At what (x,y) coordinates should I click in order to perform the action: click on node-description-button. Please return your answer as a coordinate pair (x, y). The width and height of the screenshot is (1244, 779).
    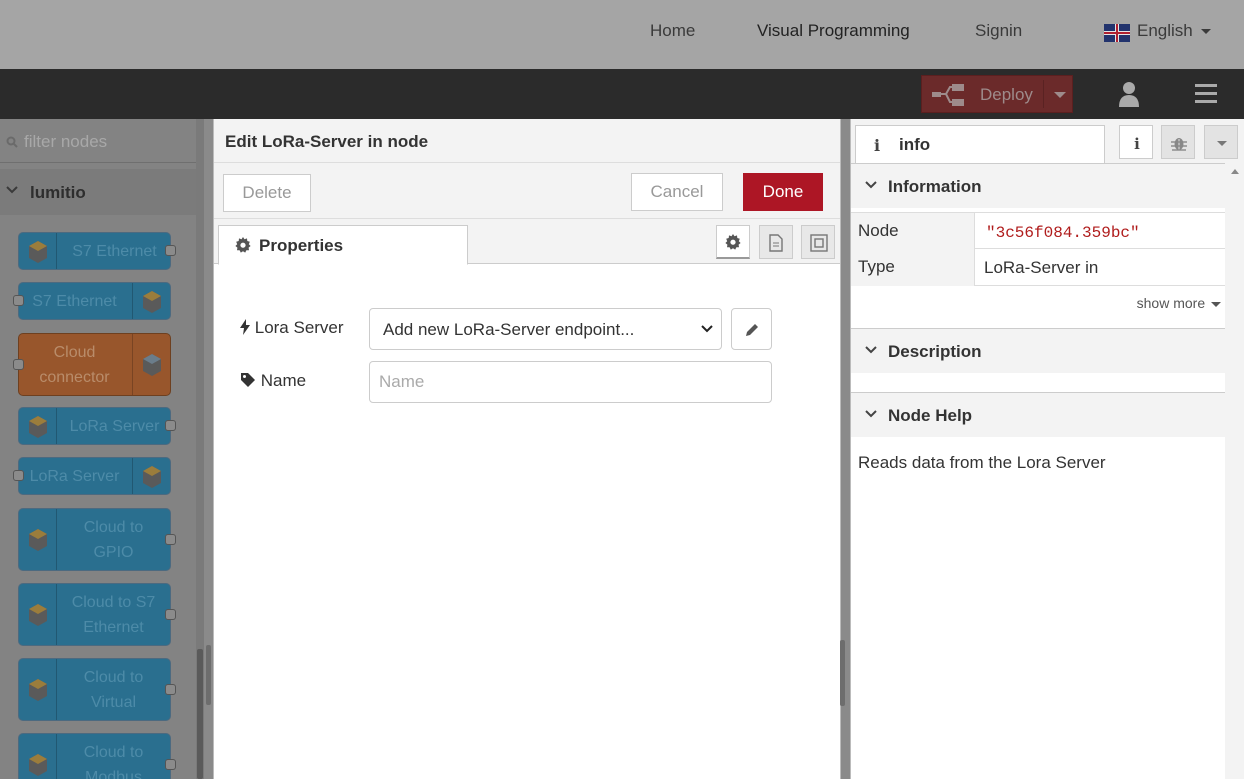
    Looking at the image, I should click on (776, 242).